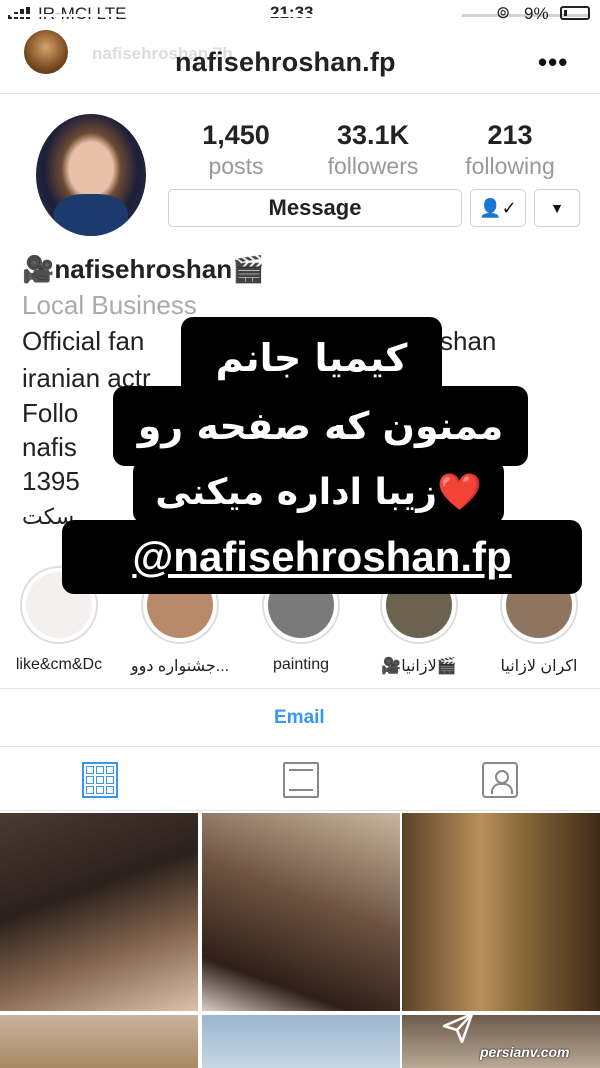  I want to click on email-button: Email, so click(299, 718).